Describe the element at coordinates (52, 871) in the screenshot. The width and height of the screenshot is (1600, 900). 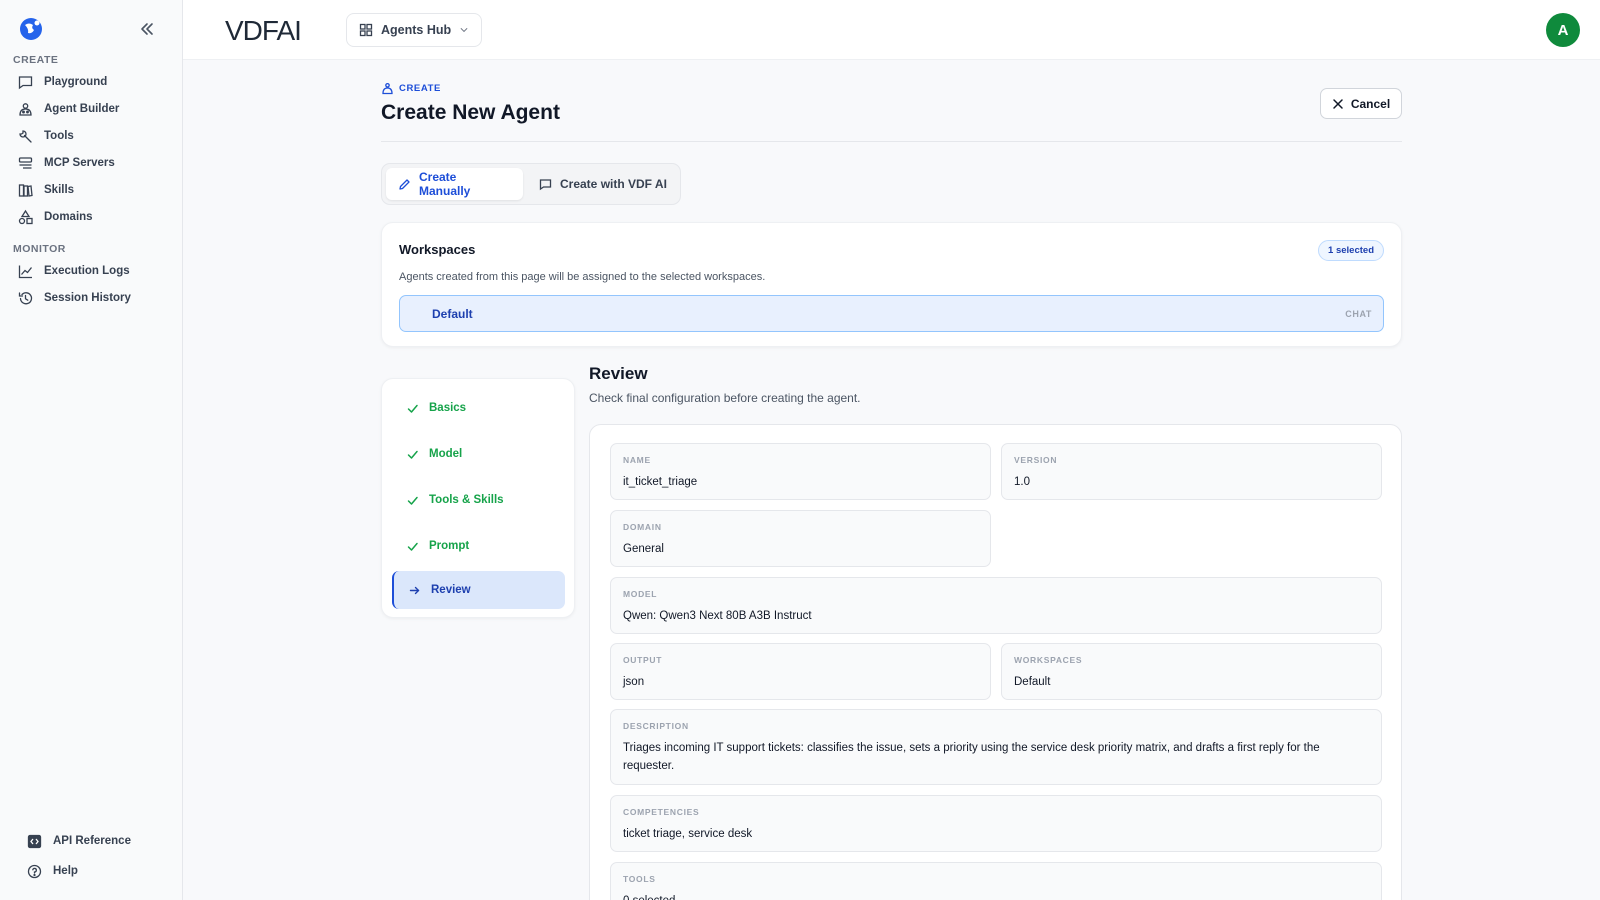
I see `sidebar-item-help: Help` at that location.